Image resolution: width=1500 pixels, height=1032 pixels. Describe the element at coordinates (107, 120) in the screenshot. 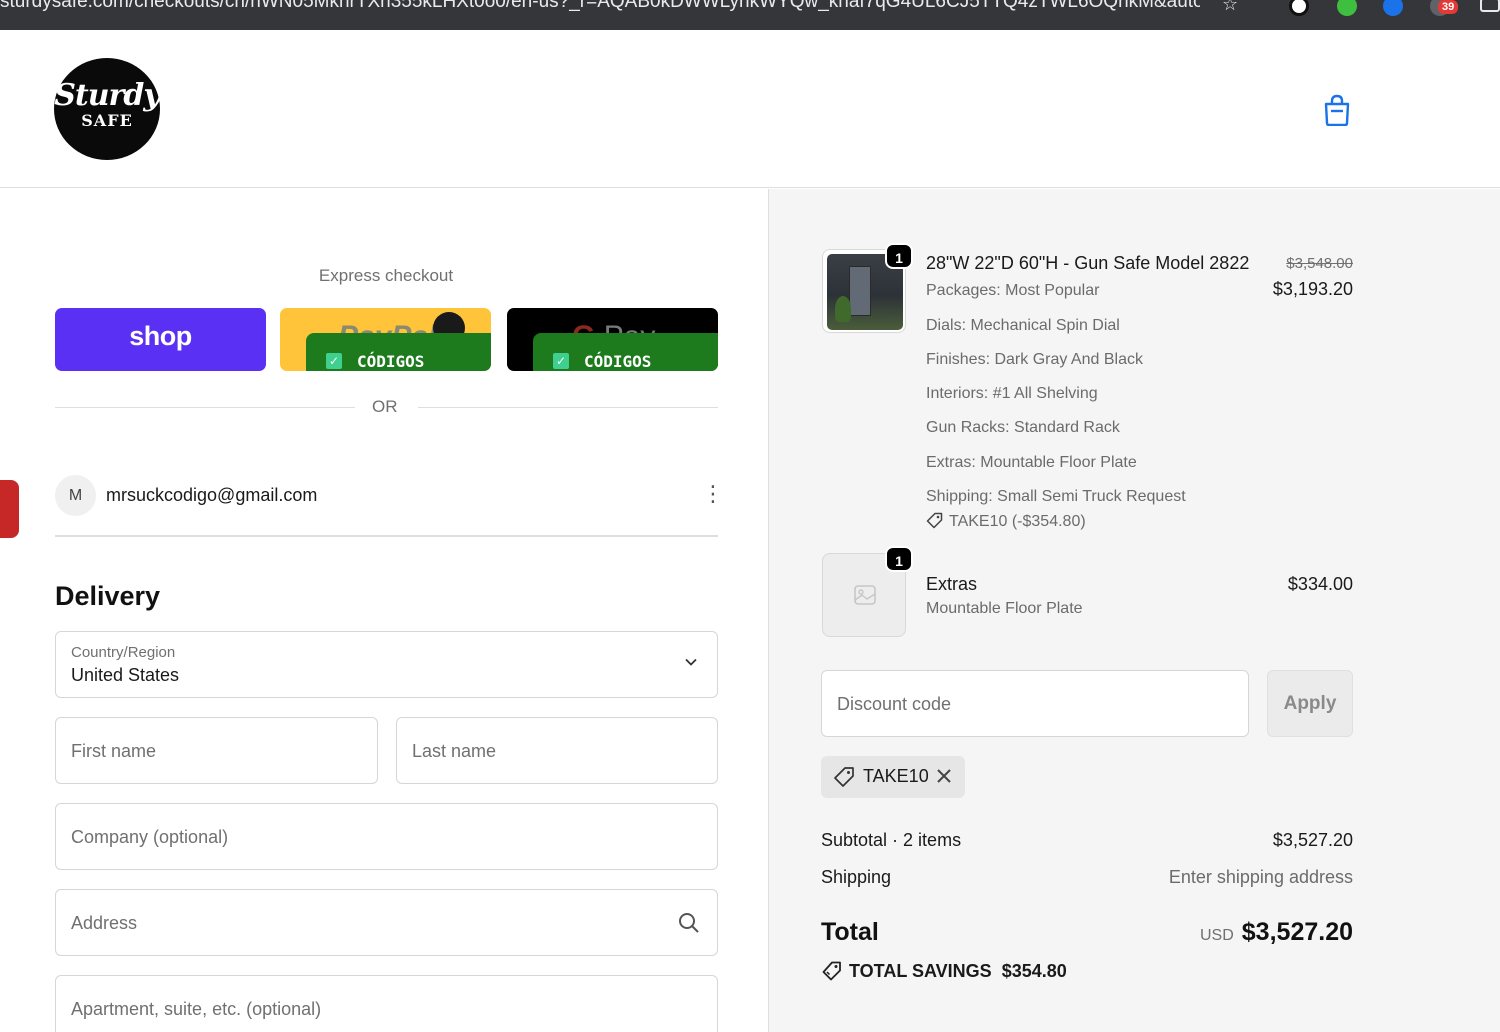

I see `logo-subtext: SAFE` at that location.